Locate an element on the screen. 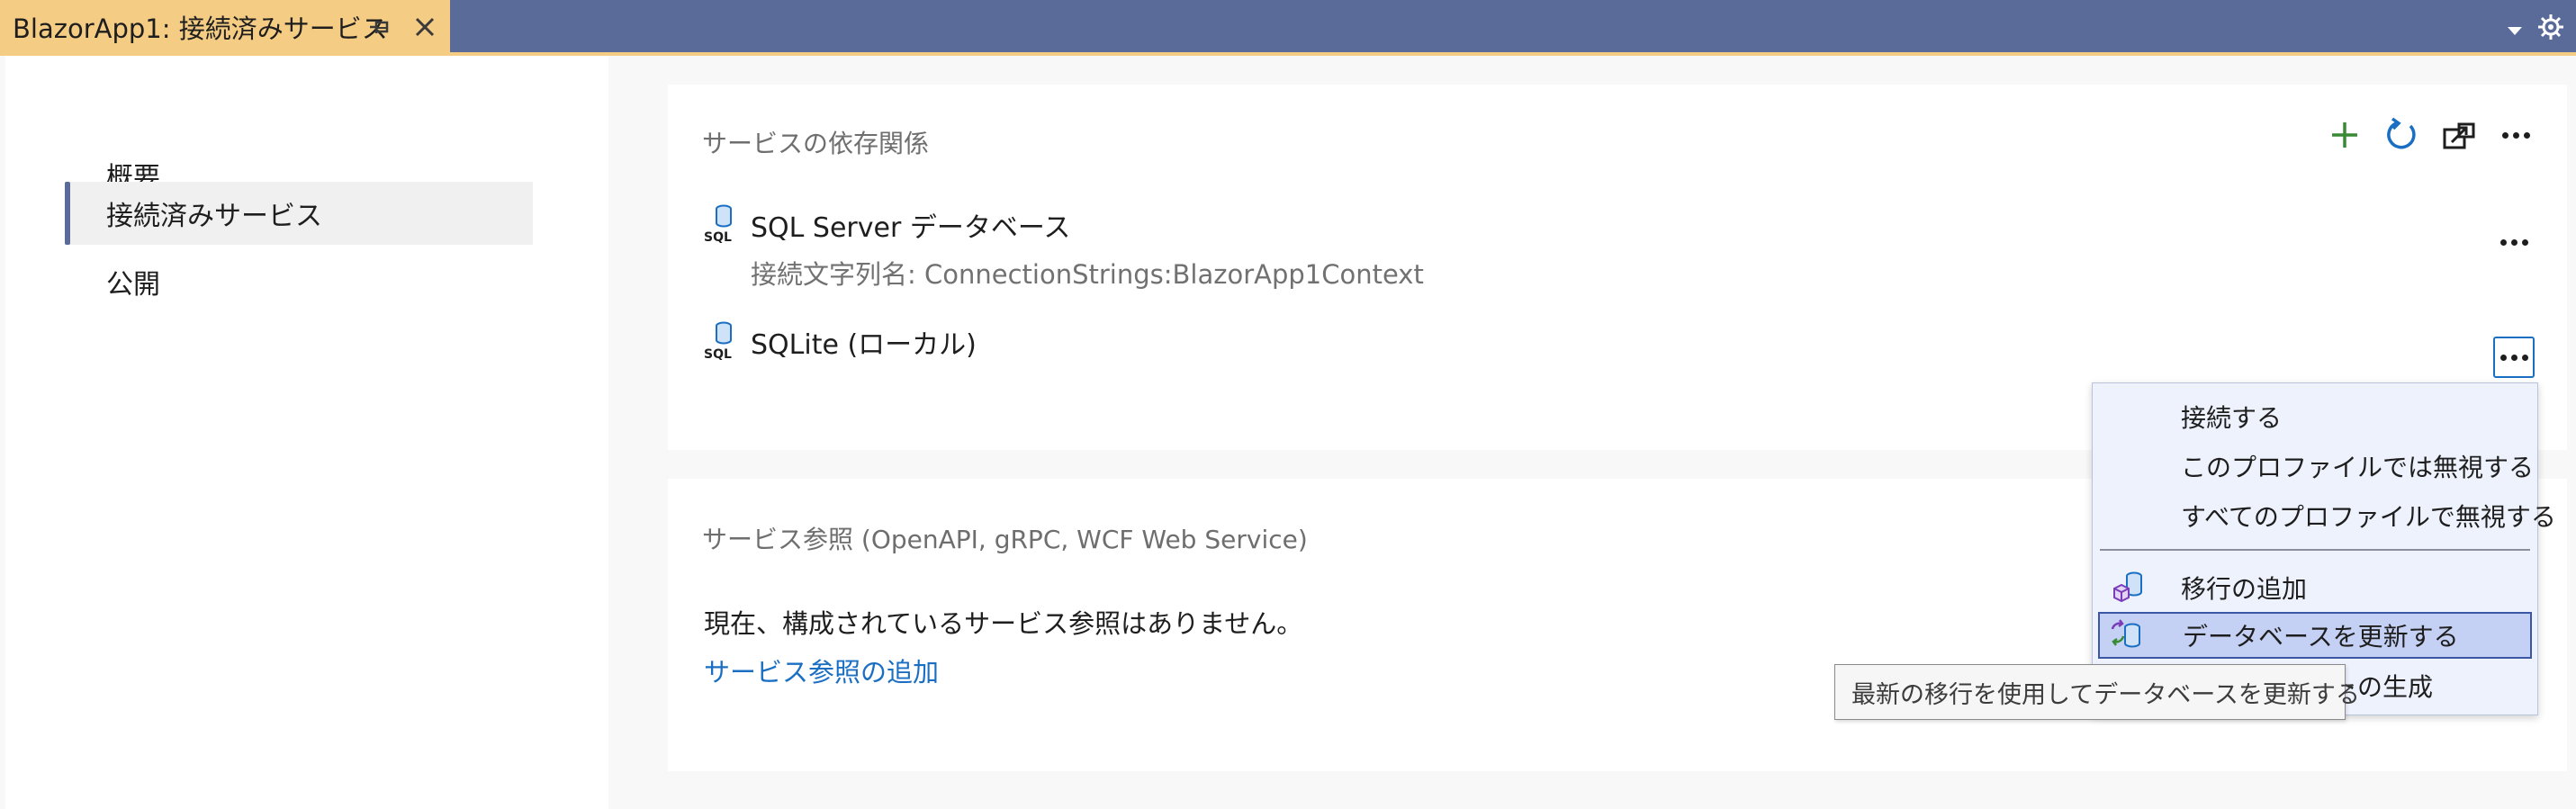  refresh-button is located at coordinates (2401, 135).